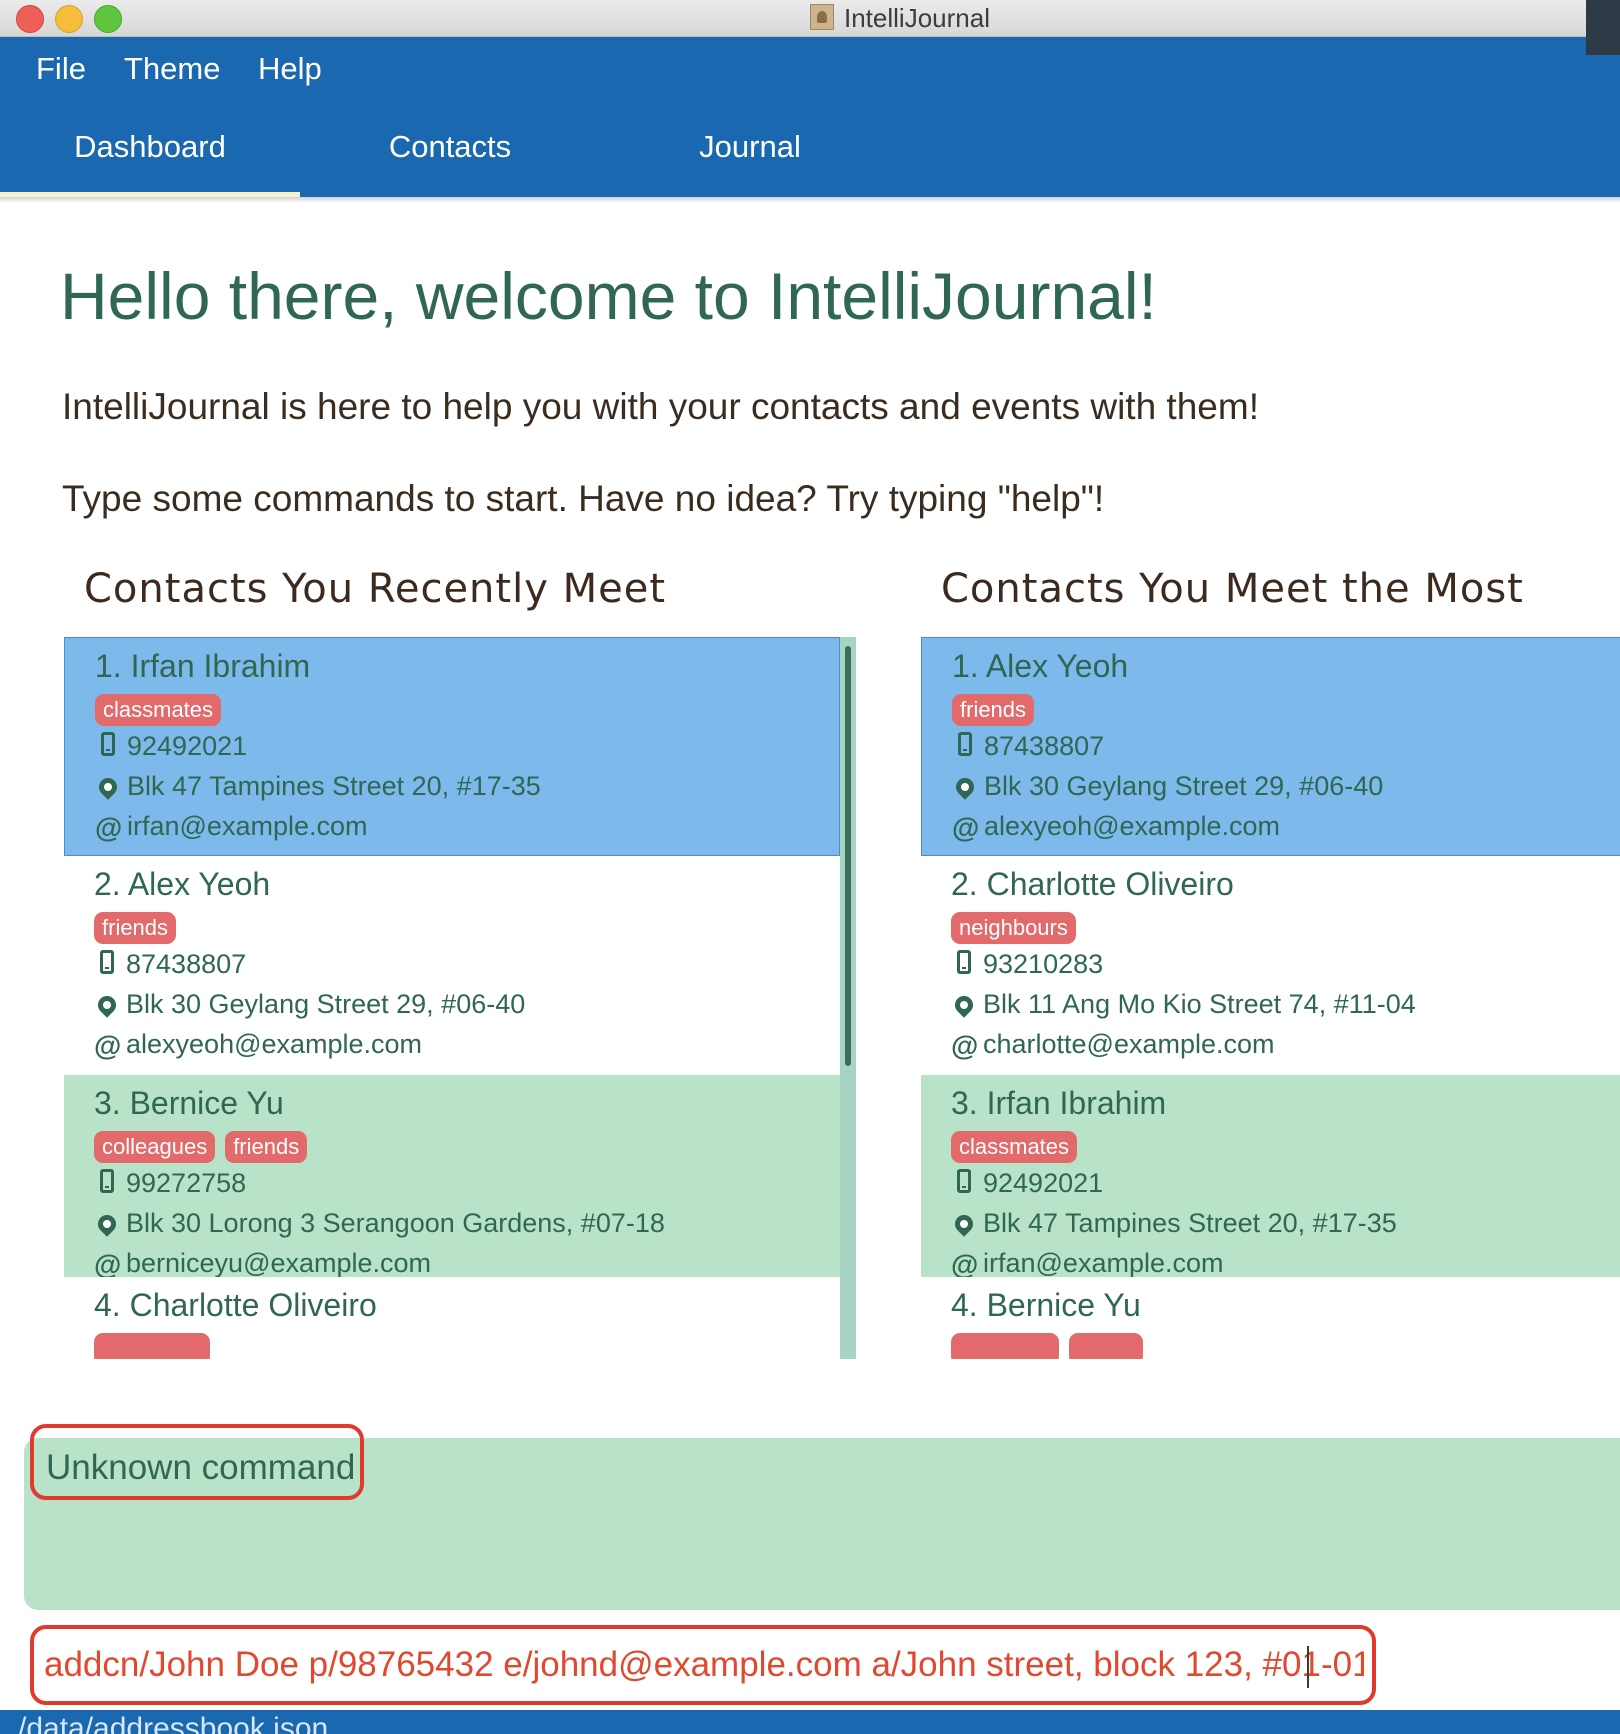 The image size is (1620, 1734). I want to click on window-title-container: IntelliJournal, so click(810, 18).